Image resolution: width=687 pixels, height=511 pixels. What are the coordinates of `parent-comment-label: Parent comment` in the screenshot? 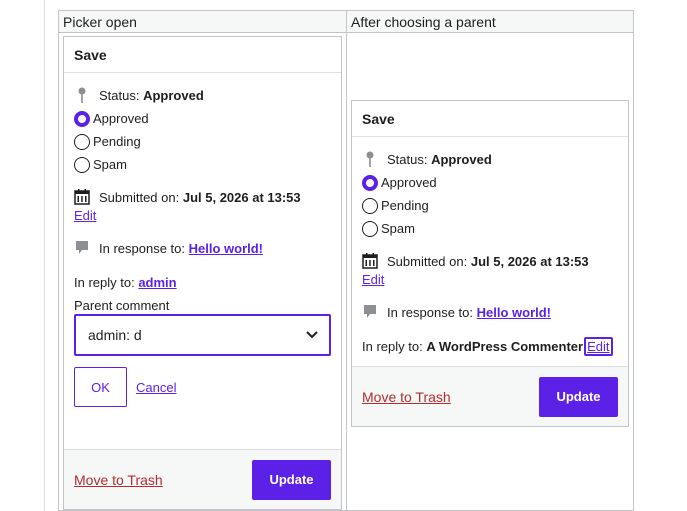 It's located at (122, 305).